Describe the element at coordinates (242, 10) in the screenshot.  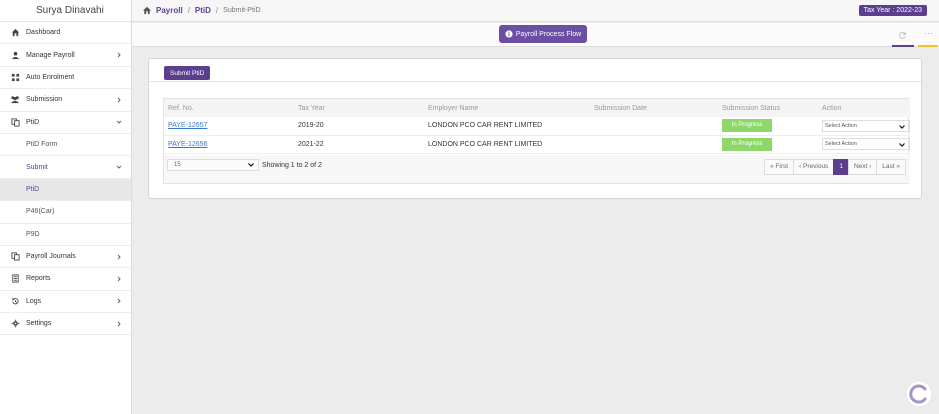
I see `breadcrumb-current: Submit-PtiD` at that location.